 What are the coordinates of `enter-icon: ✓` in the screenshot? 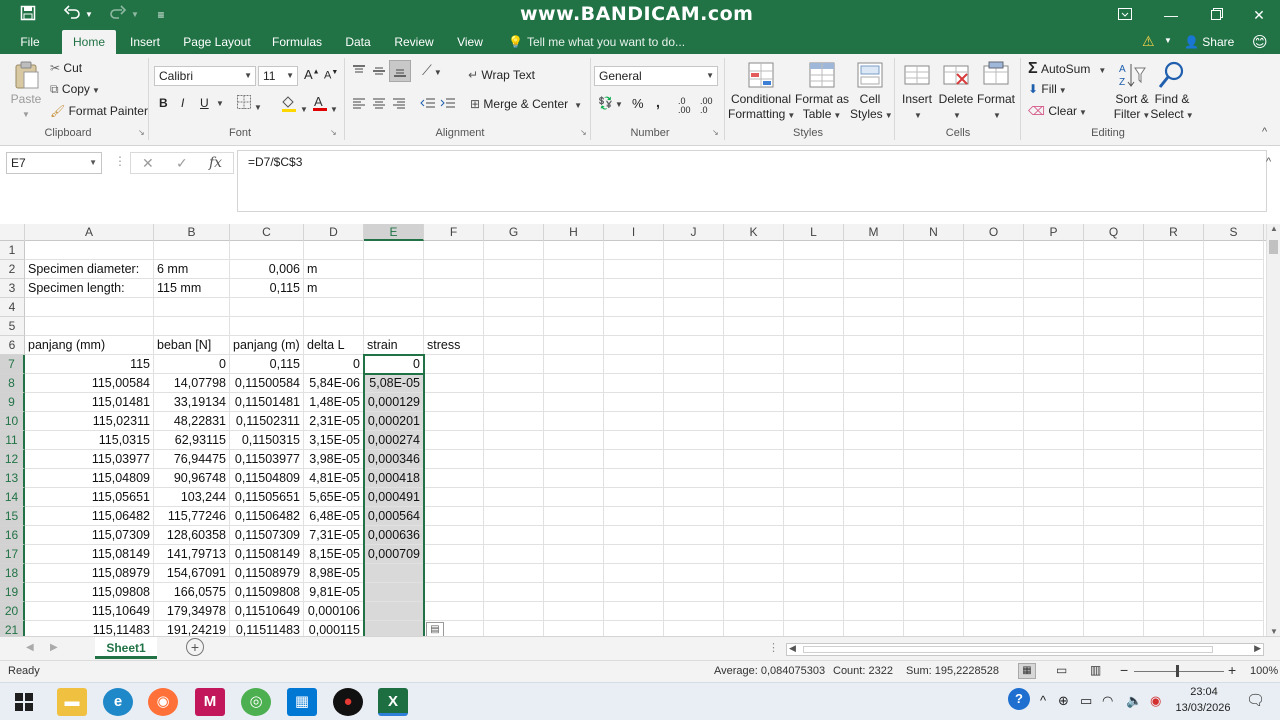 It's located at (182, 163).